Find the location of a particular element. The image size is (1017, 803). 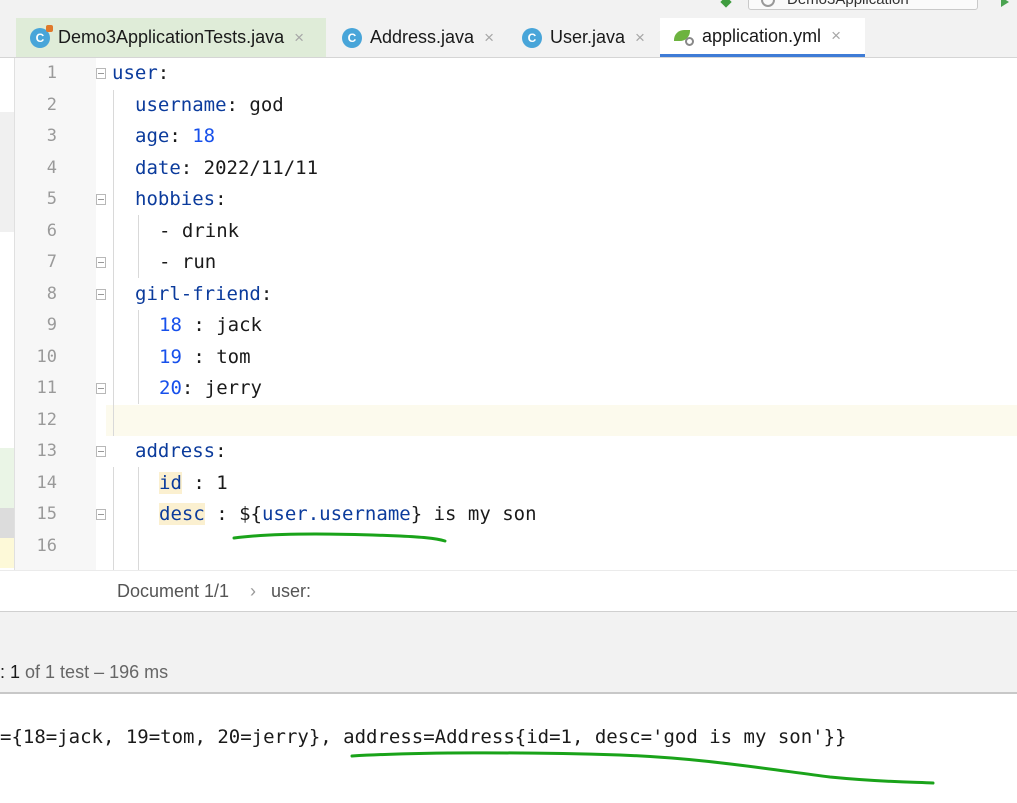

run-configuration-select: Demo3Application is located at coordinates (863, 5).